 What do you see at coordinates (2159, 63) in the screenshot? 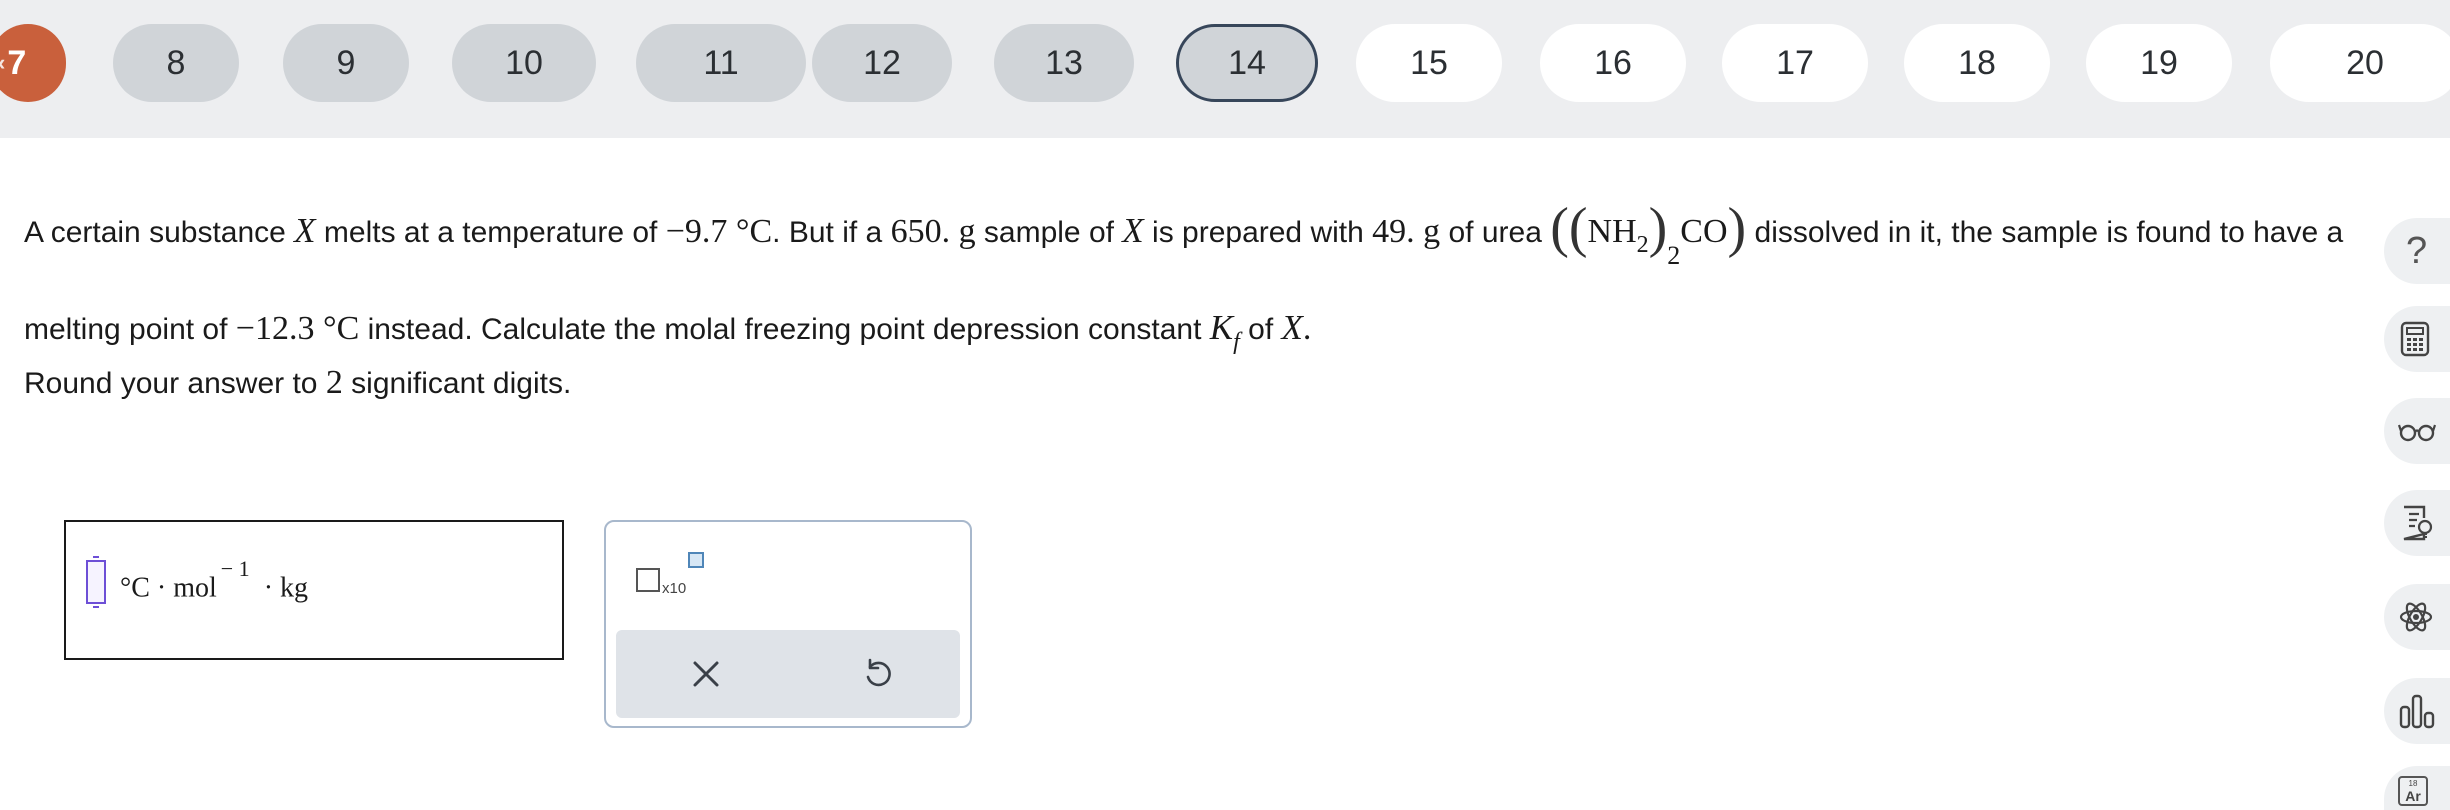
I see `question-nav-item-19: 19` at bounding box center [2159, 63].